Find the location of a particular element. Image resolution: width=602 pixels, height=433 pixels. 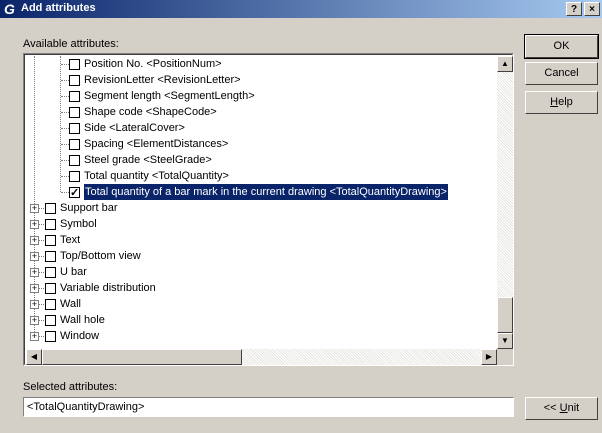

tree-item: Spacing <ElementDistances> is located at coordinates (261, 144).